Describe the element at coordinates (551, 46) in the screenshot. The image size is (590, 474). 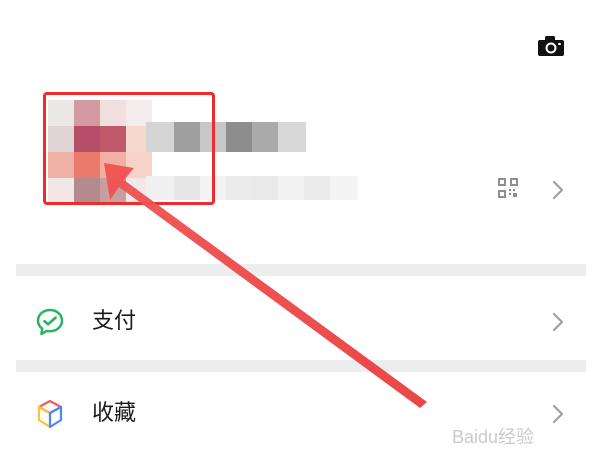
I see `camera-icon` at that location.